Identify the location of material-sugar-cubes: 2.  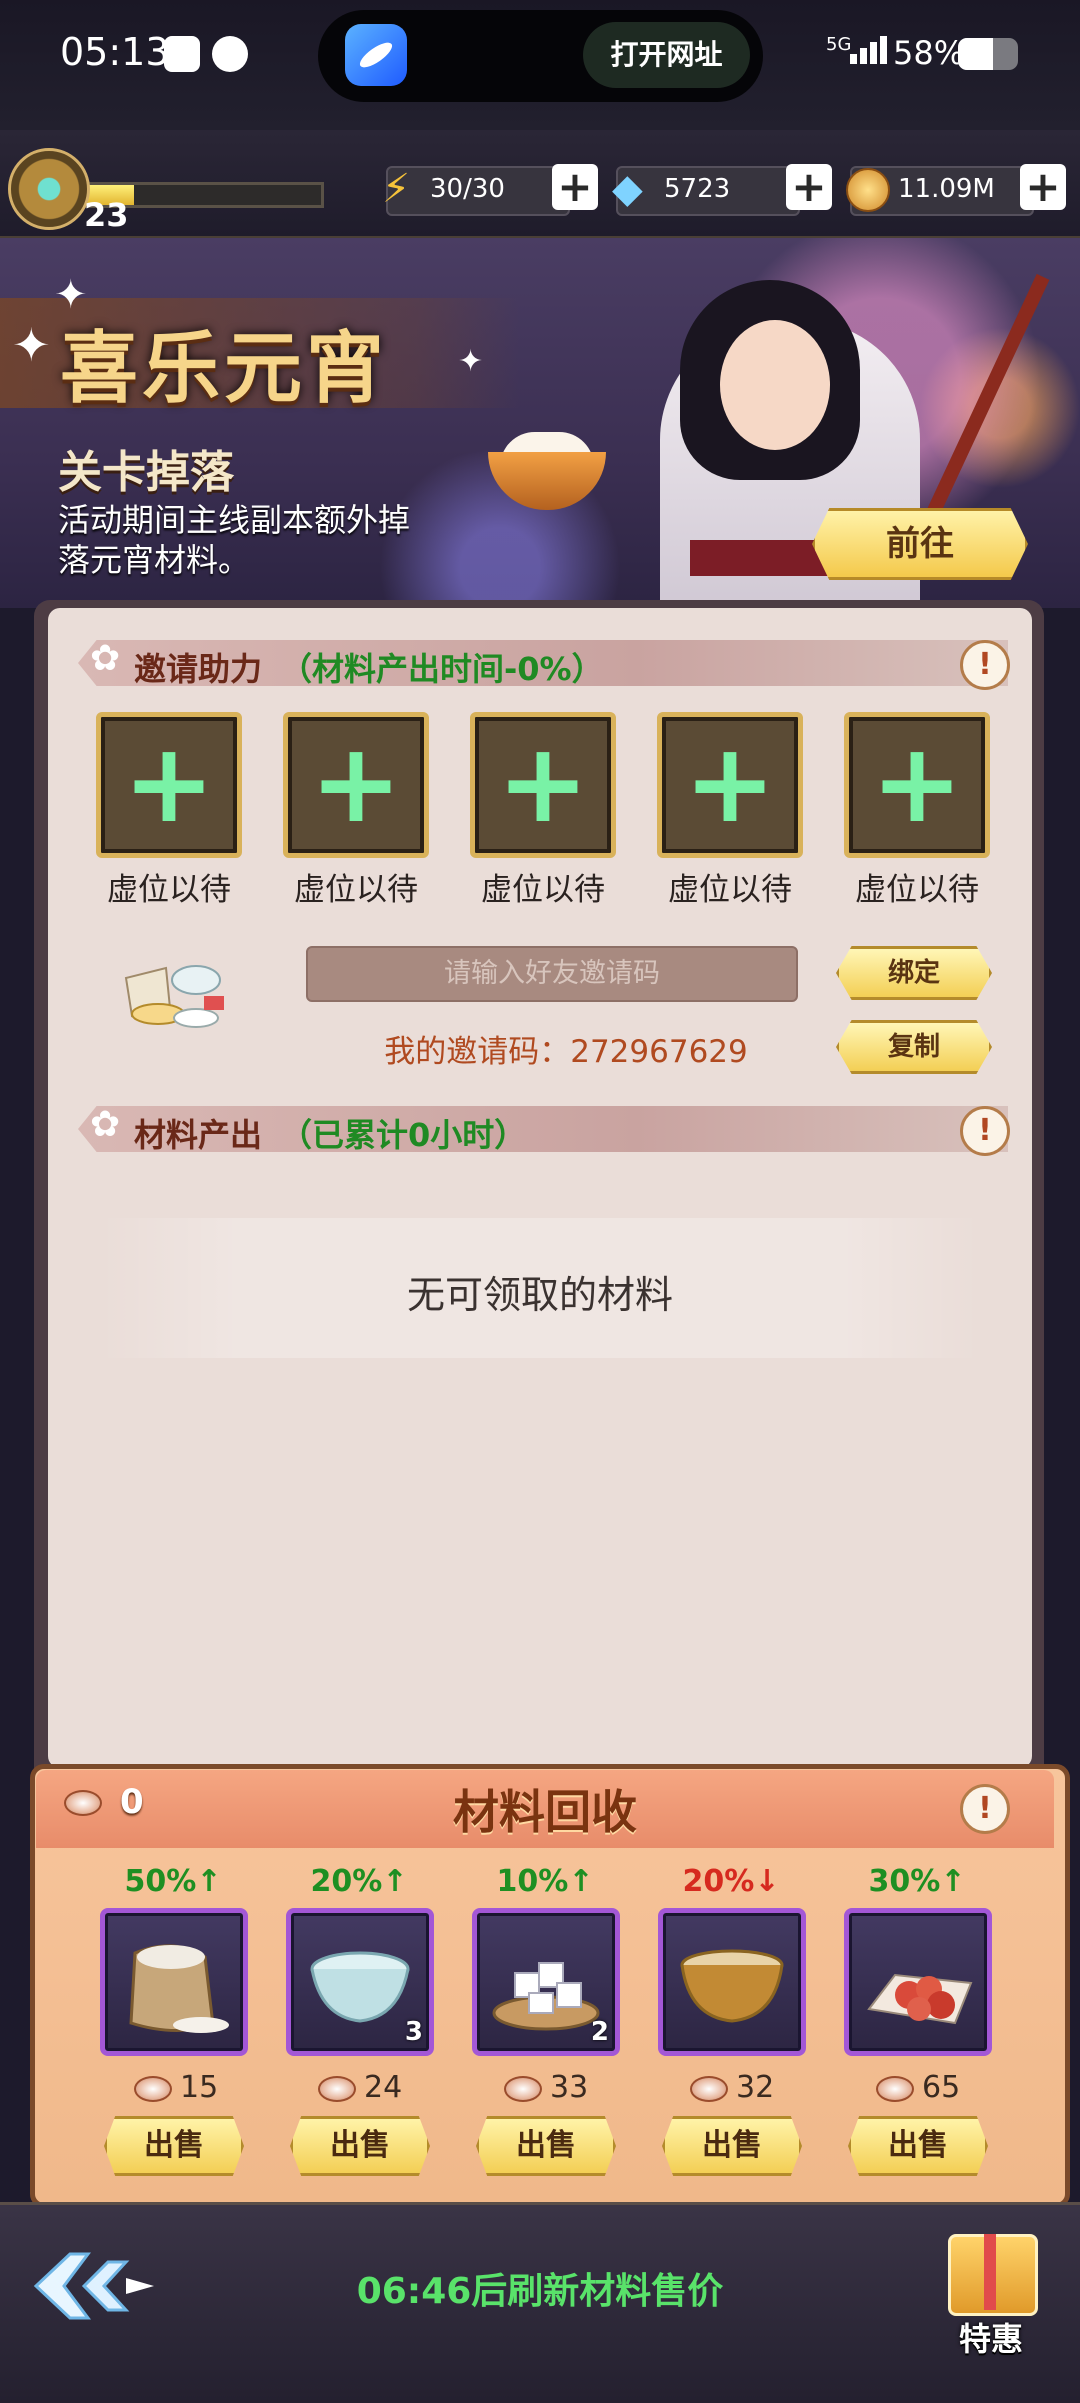
(546, 1982).